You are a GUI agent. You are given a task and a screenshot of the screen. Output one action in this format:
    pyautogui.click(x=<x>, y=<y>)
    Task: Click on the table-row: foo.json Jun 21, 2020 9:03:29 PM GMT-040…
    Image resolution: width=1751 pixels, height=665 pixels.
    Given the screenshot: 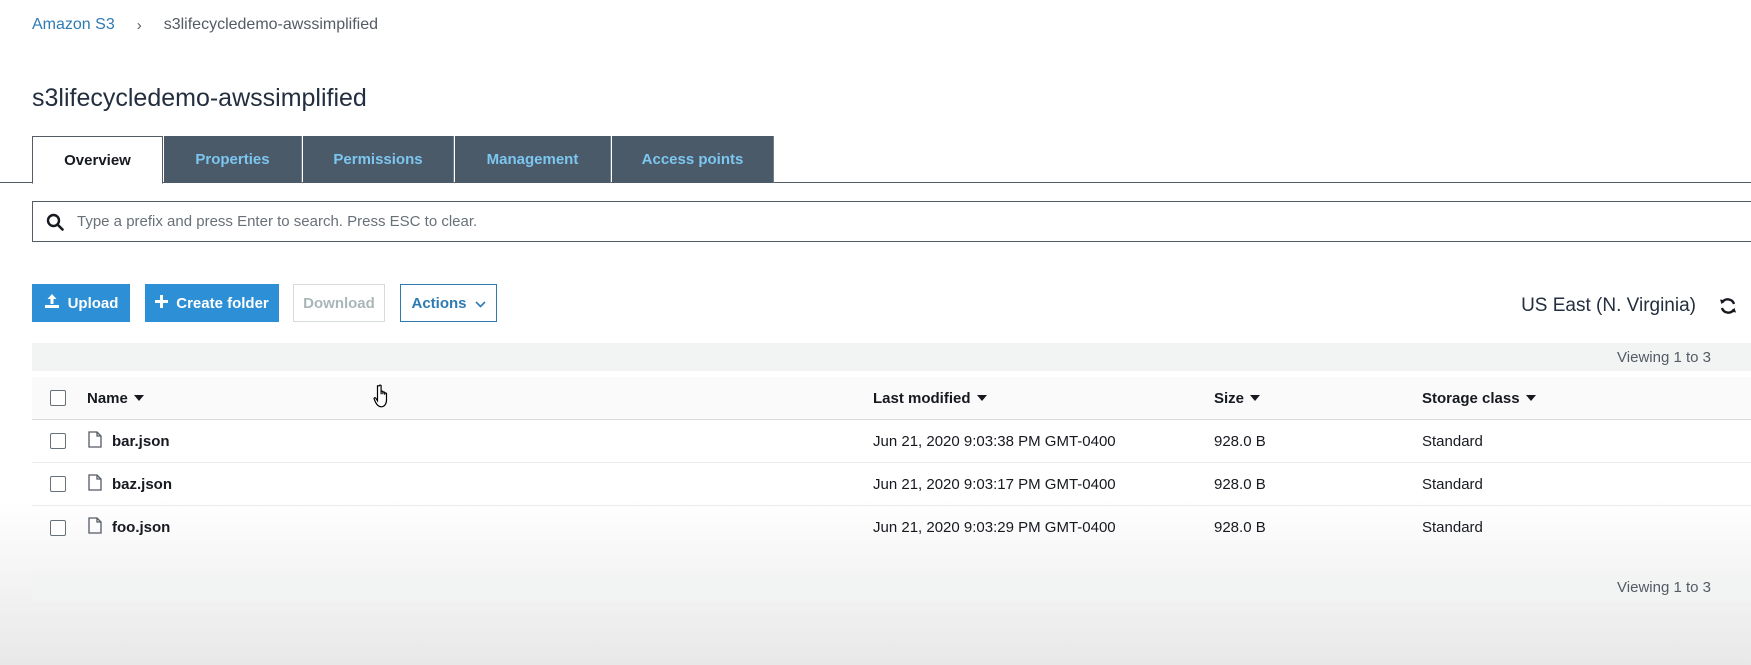 What is the action you would take?
    pyautogui.click(x=891, y=527)
    